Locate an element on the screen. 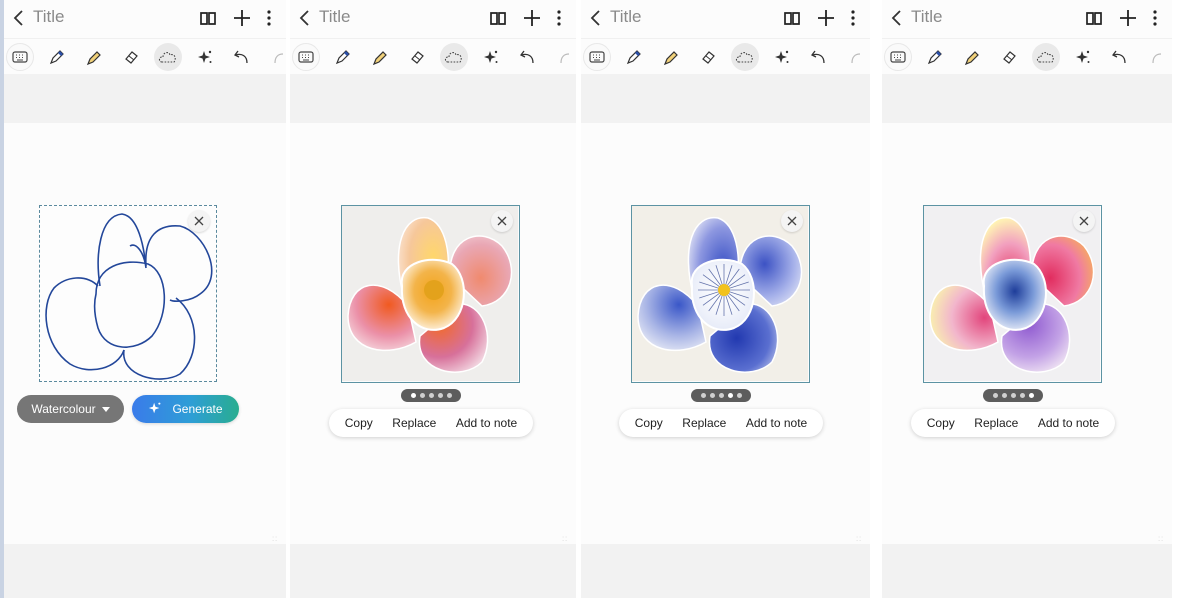  generate-button: Generate is located at coordinates (185, 409).